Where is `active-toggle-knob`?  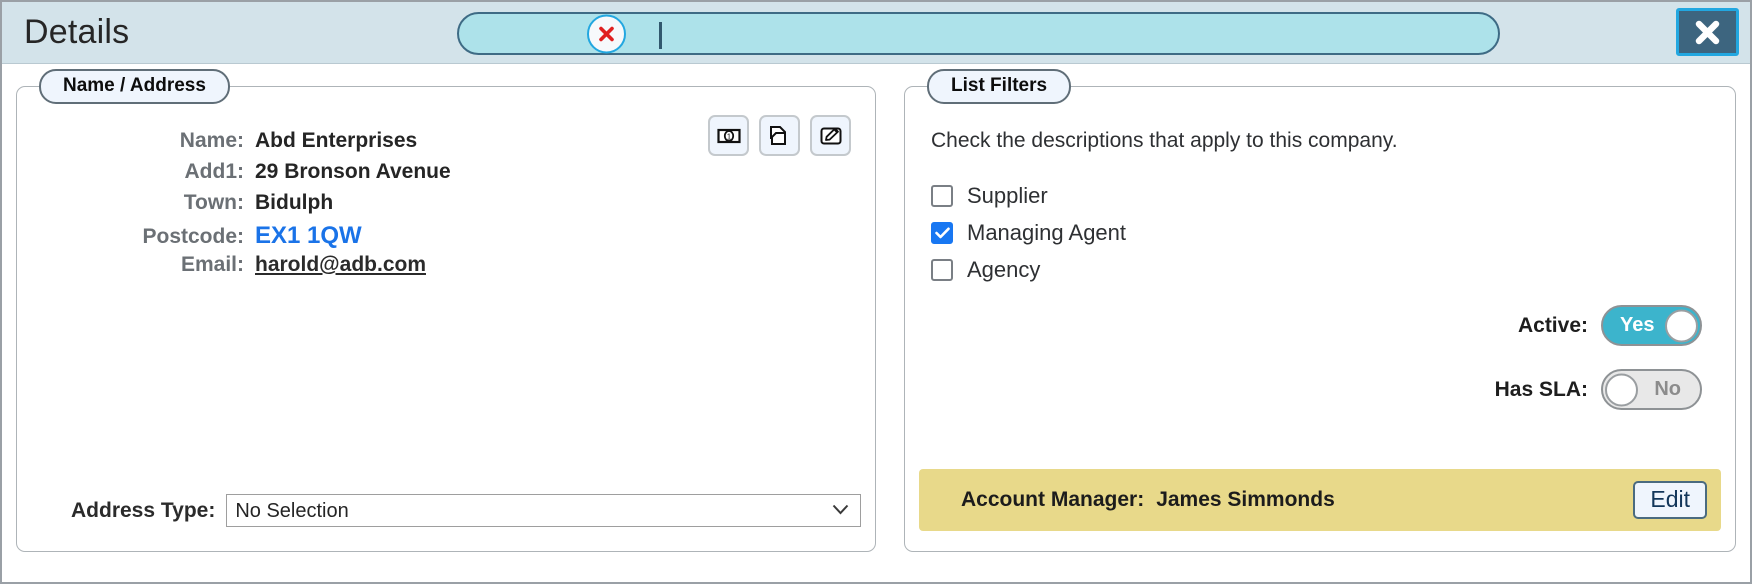 active-toggle-knob is located at coordinates (1681, 325).